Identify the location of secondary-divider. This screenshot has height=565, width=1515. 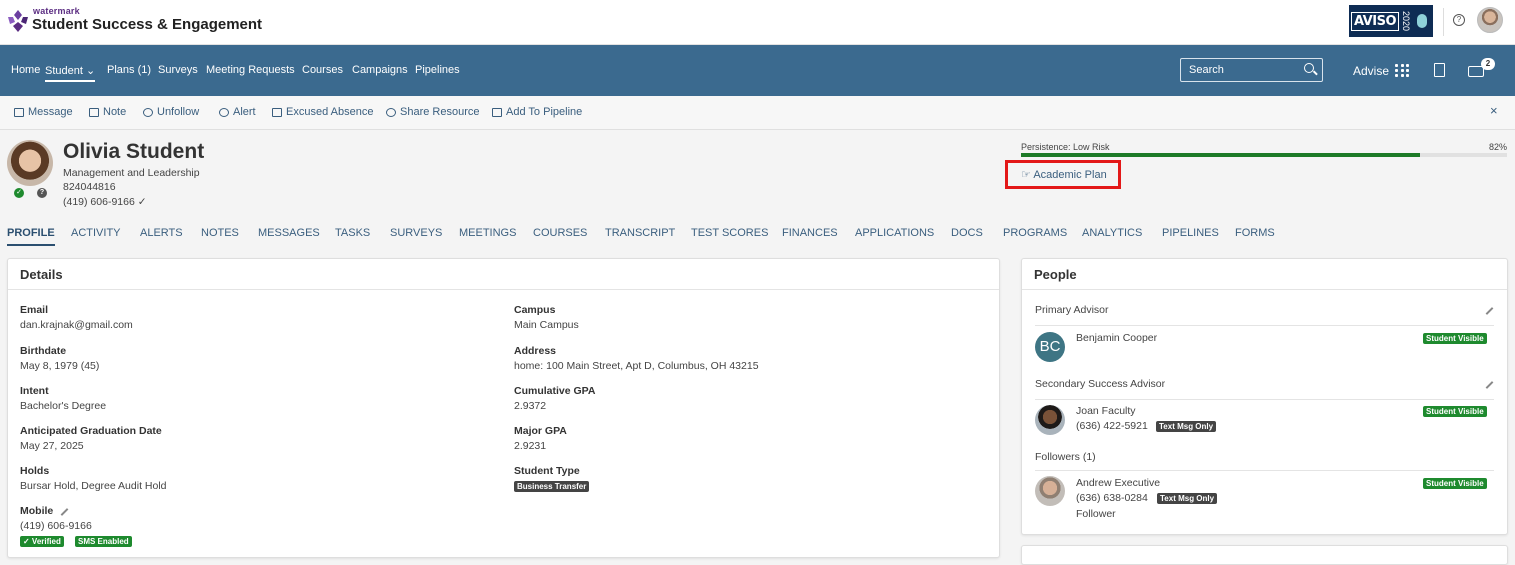
(1264, 399).